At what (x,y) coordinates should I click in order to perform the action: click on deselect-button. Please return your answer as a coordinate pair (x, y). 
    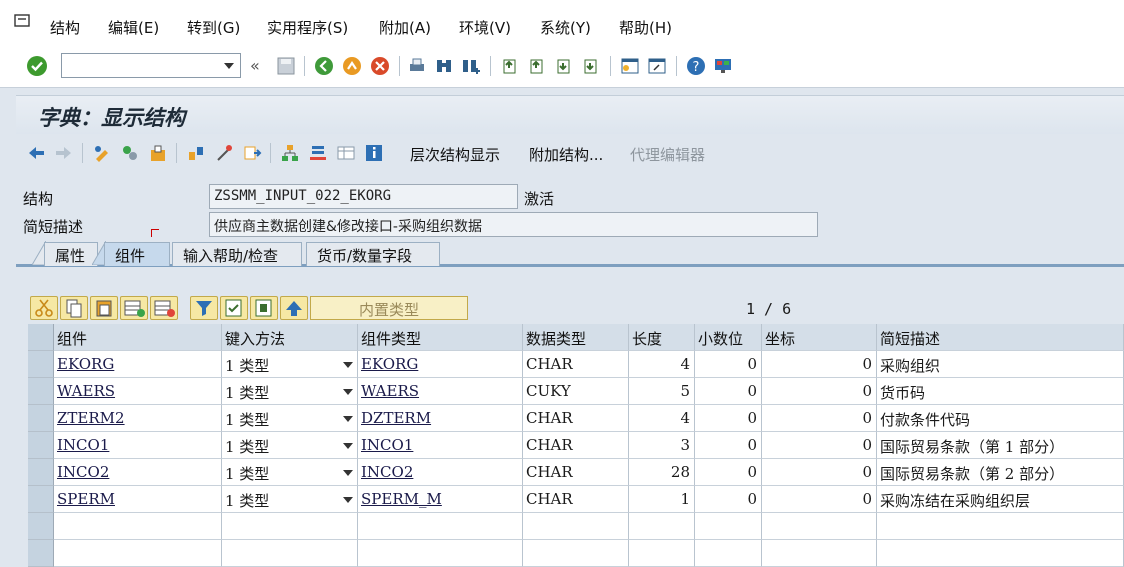
    Looking at the image, I should click on (264, 308).